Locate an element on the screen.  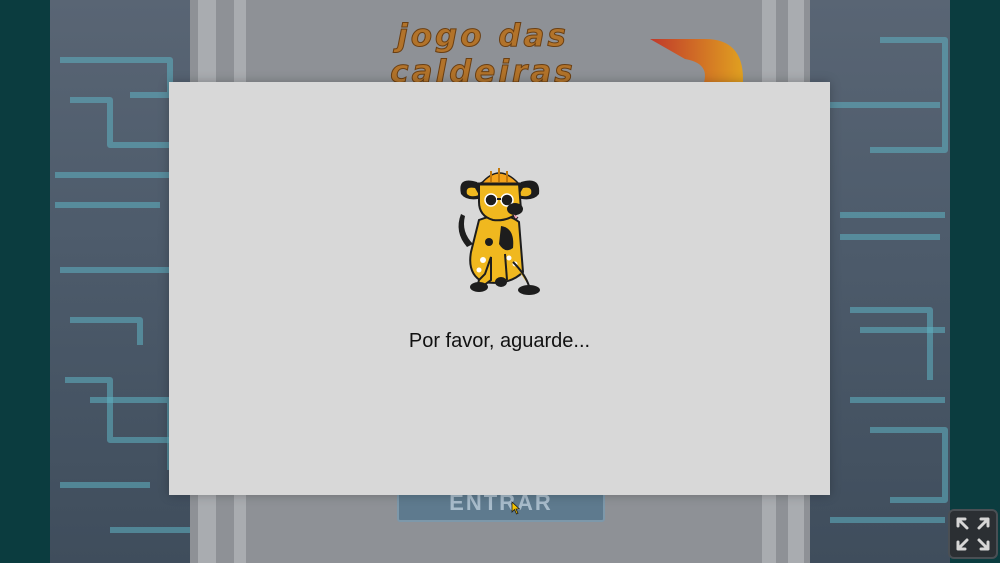
mouse-cursor-icon is located at coordinates (516, 508).